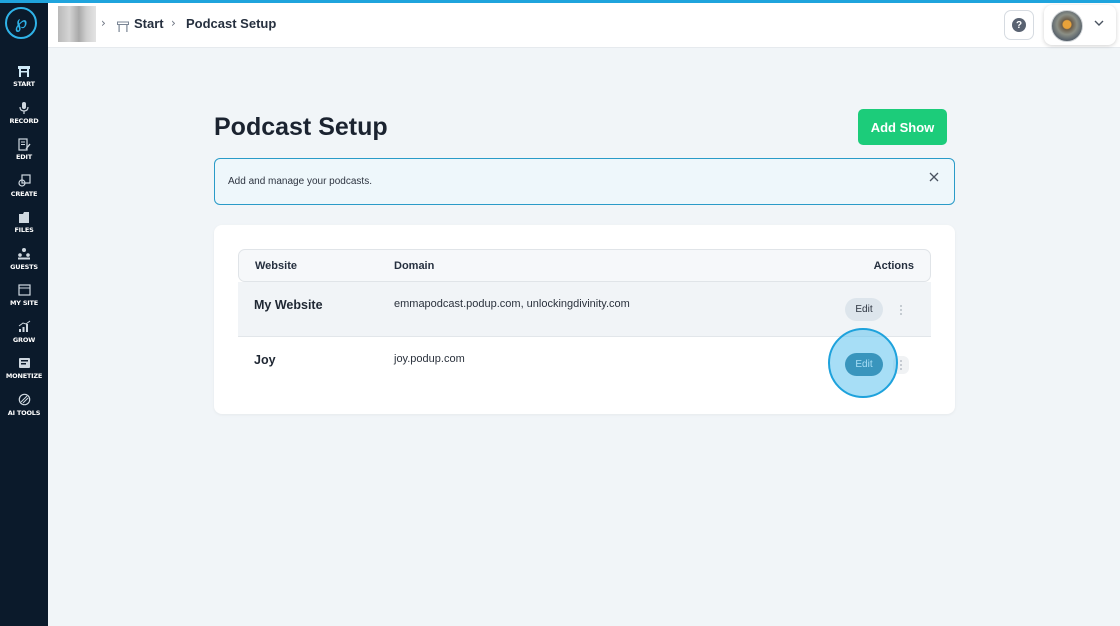  I want to click on sidebar-item-label: MONETIZE, so click(24, 376).